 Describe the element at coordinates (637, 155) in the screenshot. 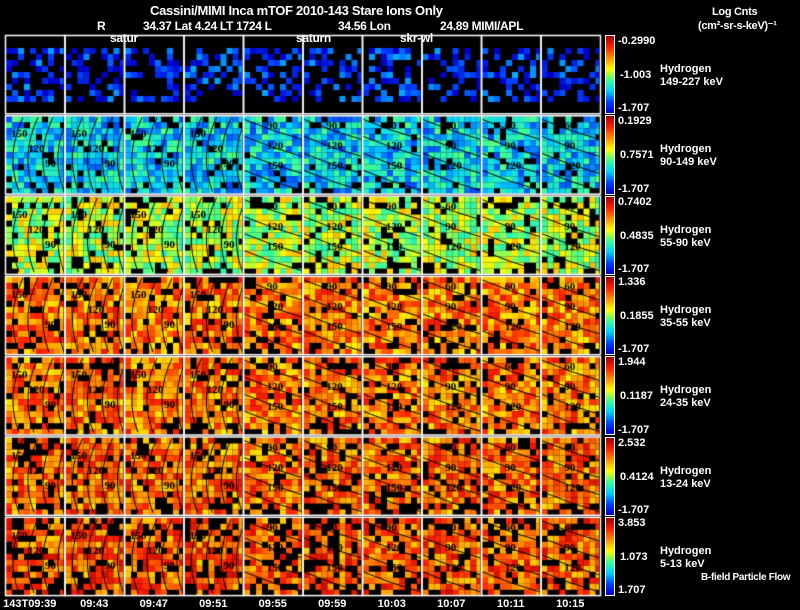

I see `colorbar-mid: 0.7571` at that location.